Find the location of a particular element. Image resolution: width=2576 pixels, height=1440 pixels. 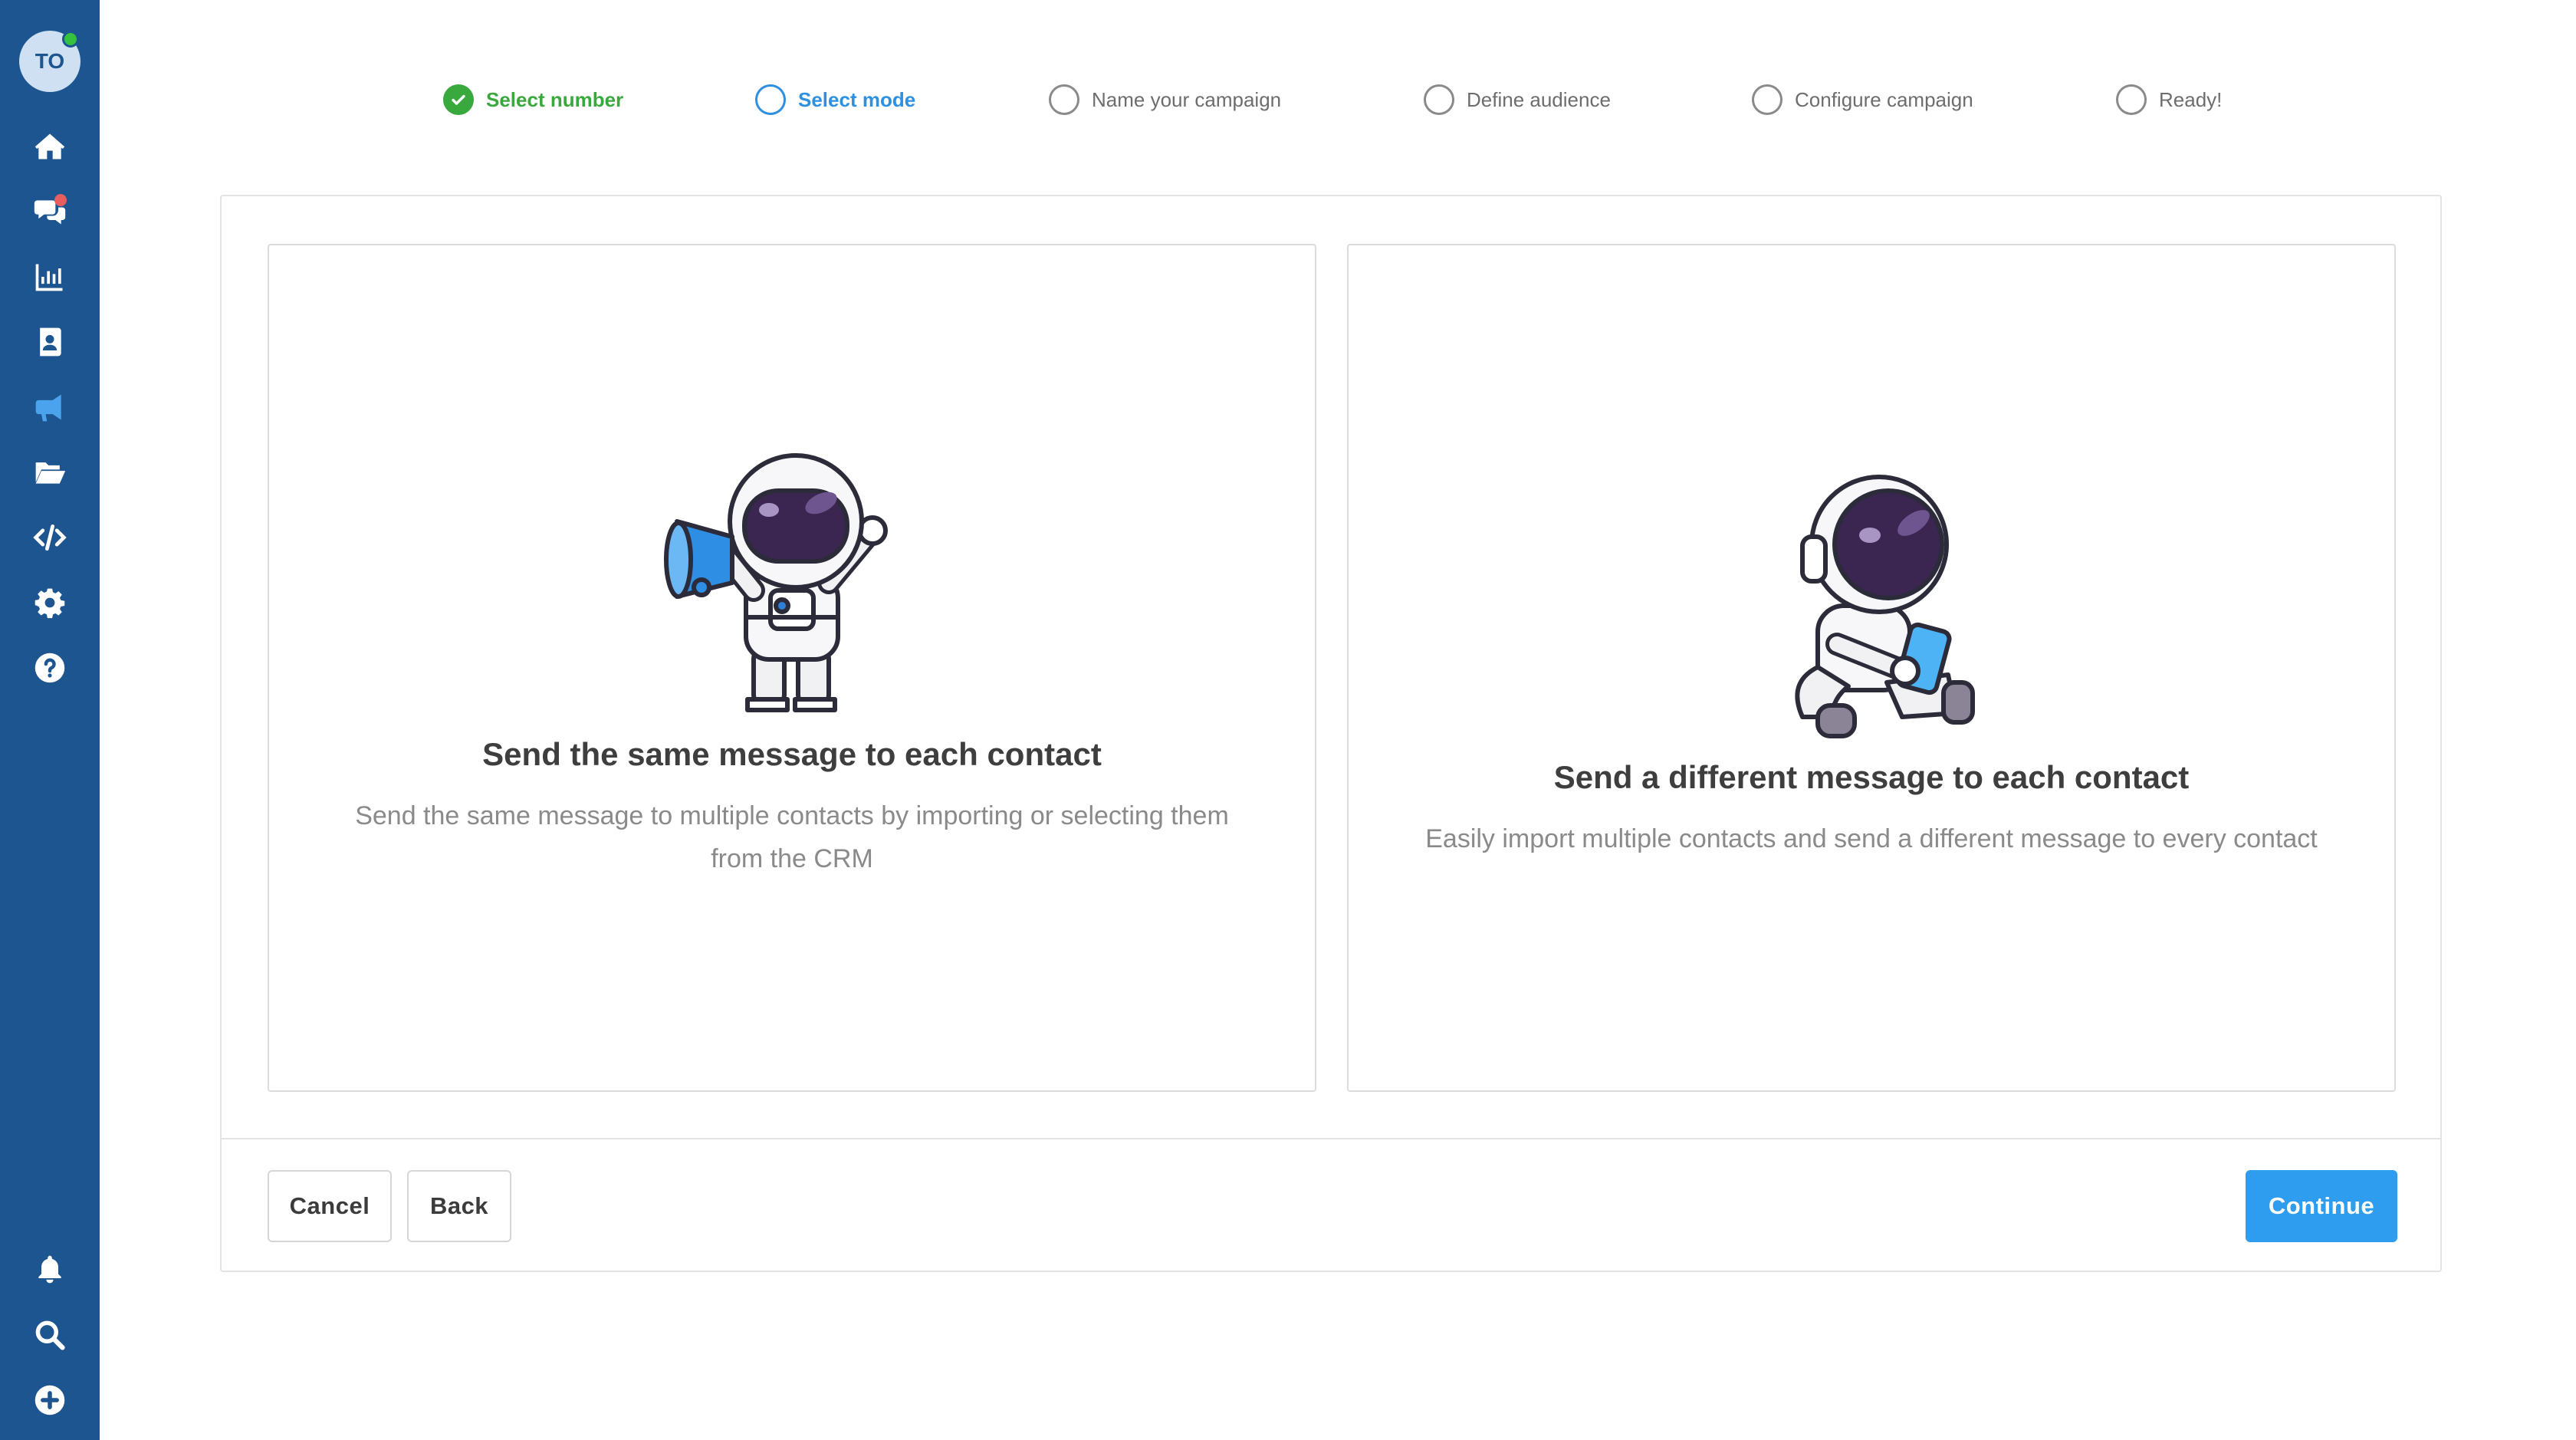

sidebar-item-search is located at coordinates (50, 1334).